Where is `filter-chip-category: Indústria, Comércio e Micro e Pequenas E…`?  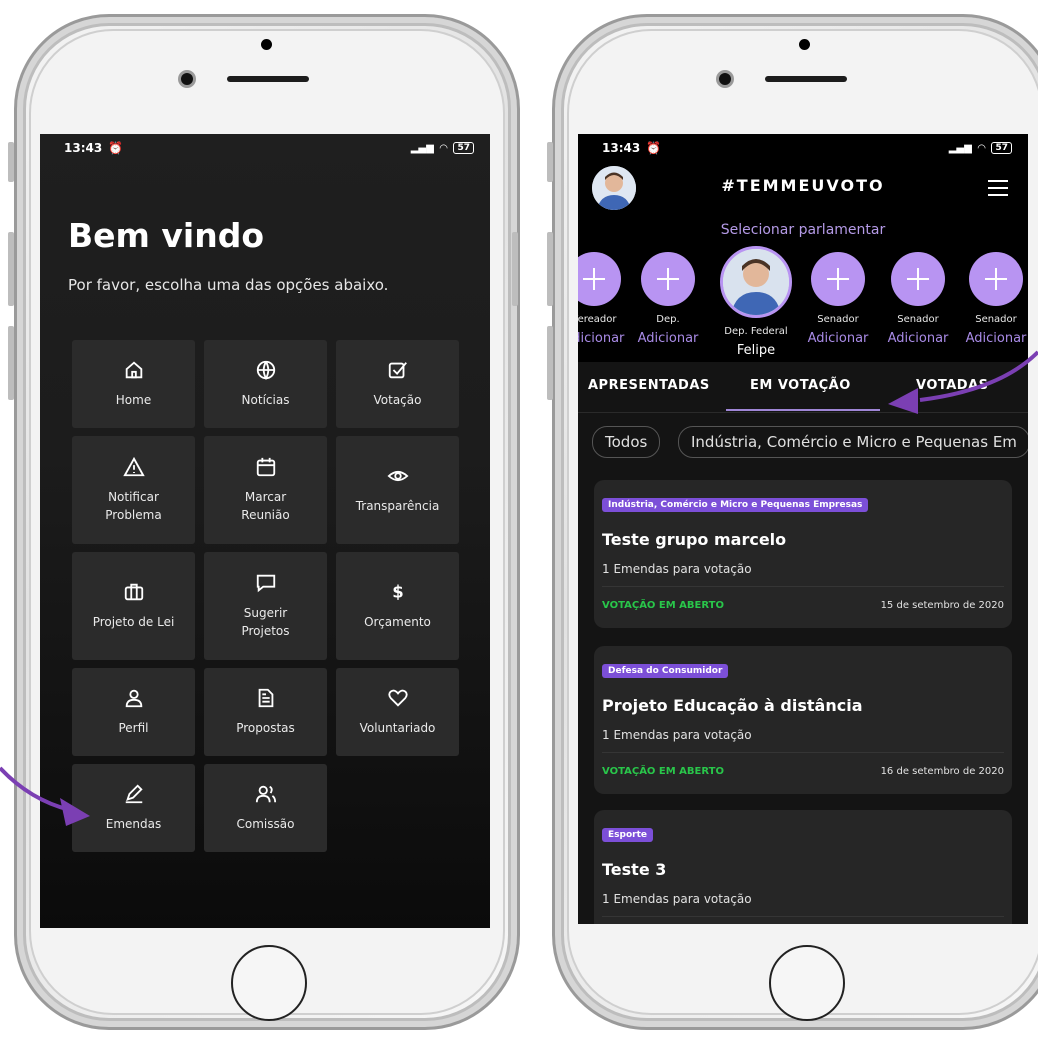
filter-chip-category: Indústria, Comércio e Micro e Pequenas E… is located at coordinates (853, 442).